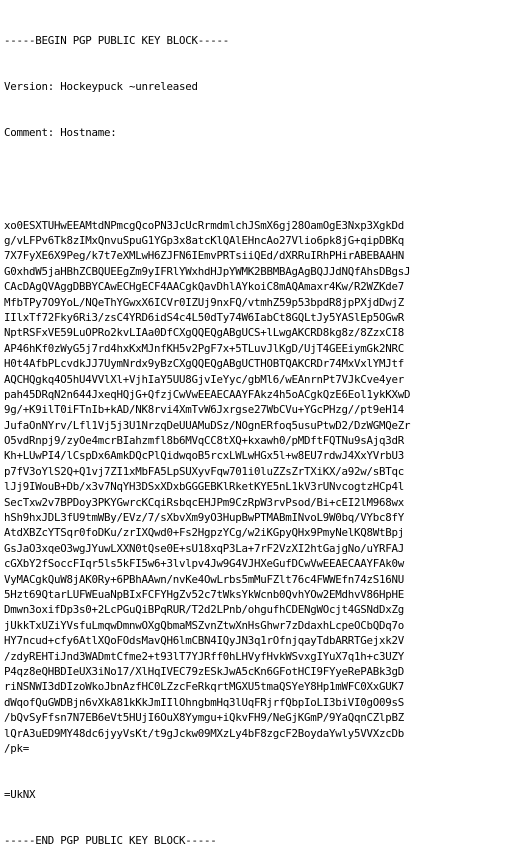  Describe the element at coordinates (60, 133) in the screenshot. I see `comment-header: Comment: Hostname:` at that location.